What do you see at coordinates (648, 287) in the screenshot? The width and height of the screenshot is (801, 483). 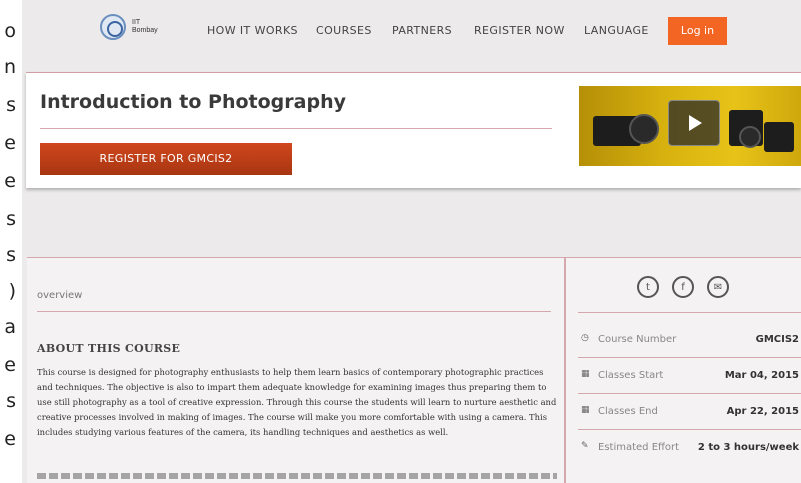 I see `twitter-icon: t` at bounding box center [648, 287].